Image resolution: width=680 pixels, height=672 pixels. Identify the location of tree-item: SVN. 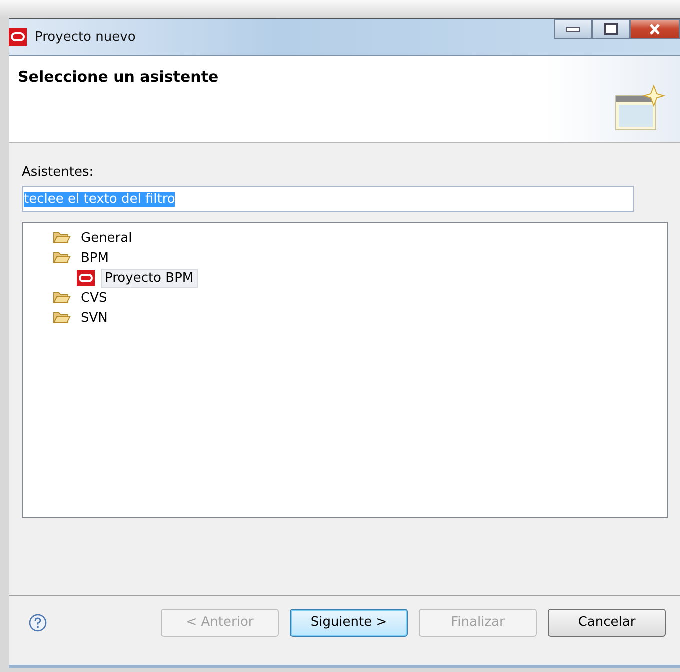
(94, 318).